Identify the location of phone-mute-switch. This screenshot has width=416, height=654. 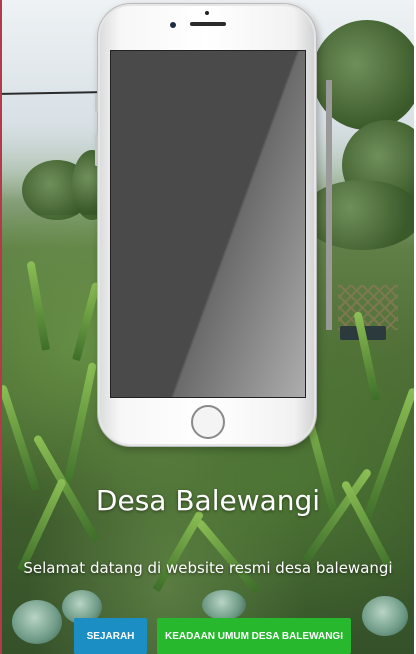
(96, 103).